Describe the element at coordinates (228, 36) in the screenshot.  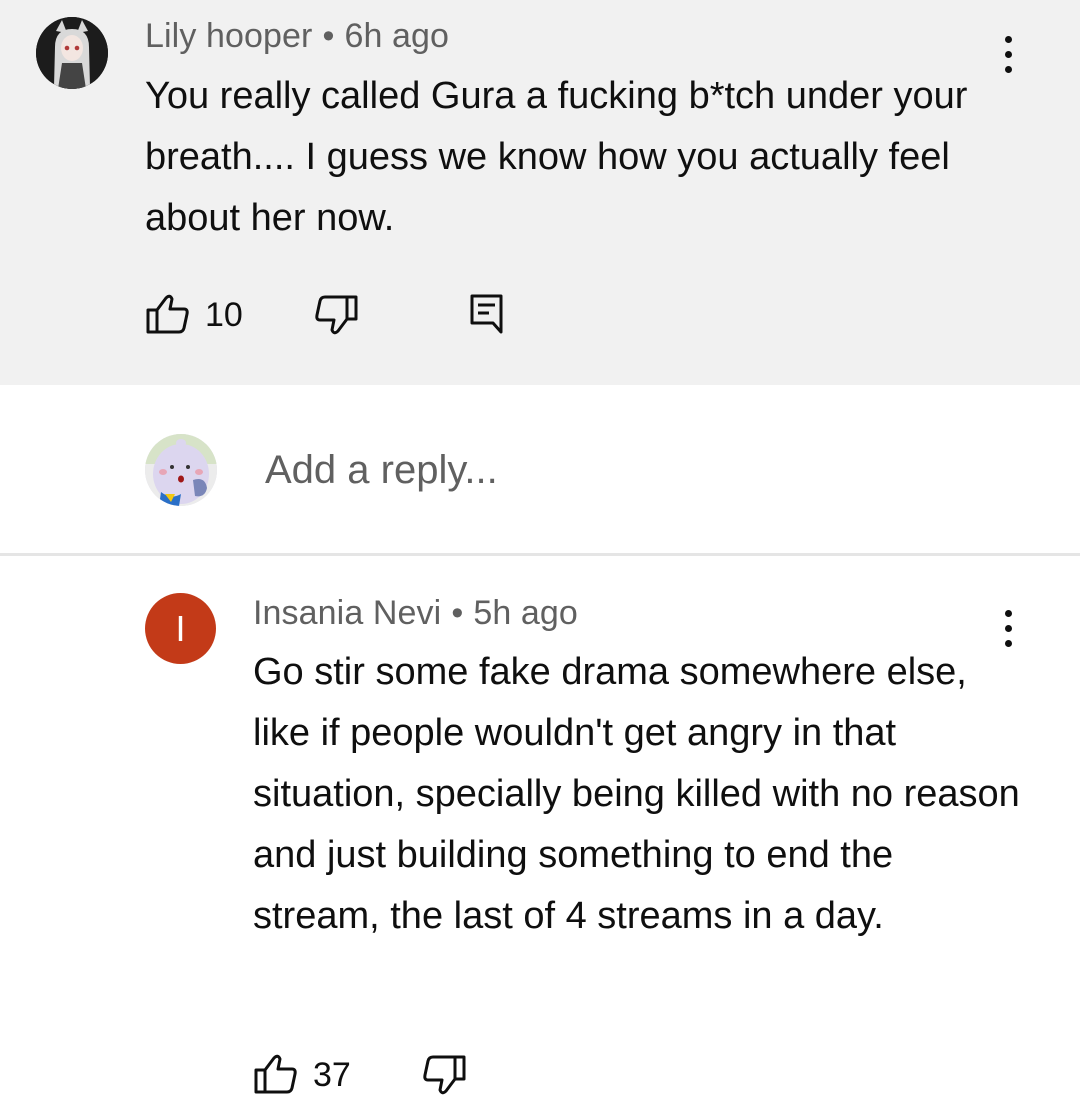
I see `comment-author: Lily hooper` at that location.